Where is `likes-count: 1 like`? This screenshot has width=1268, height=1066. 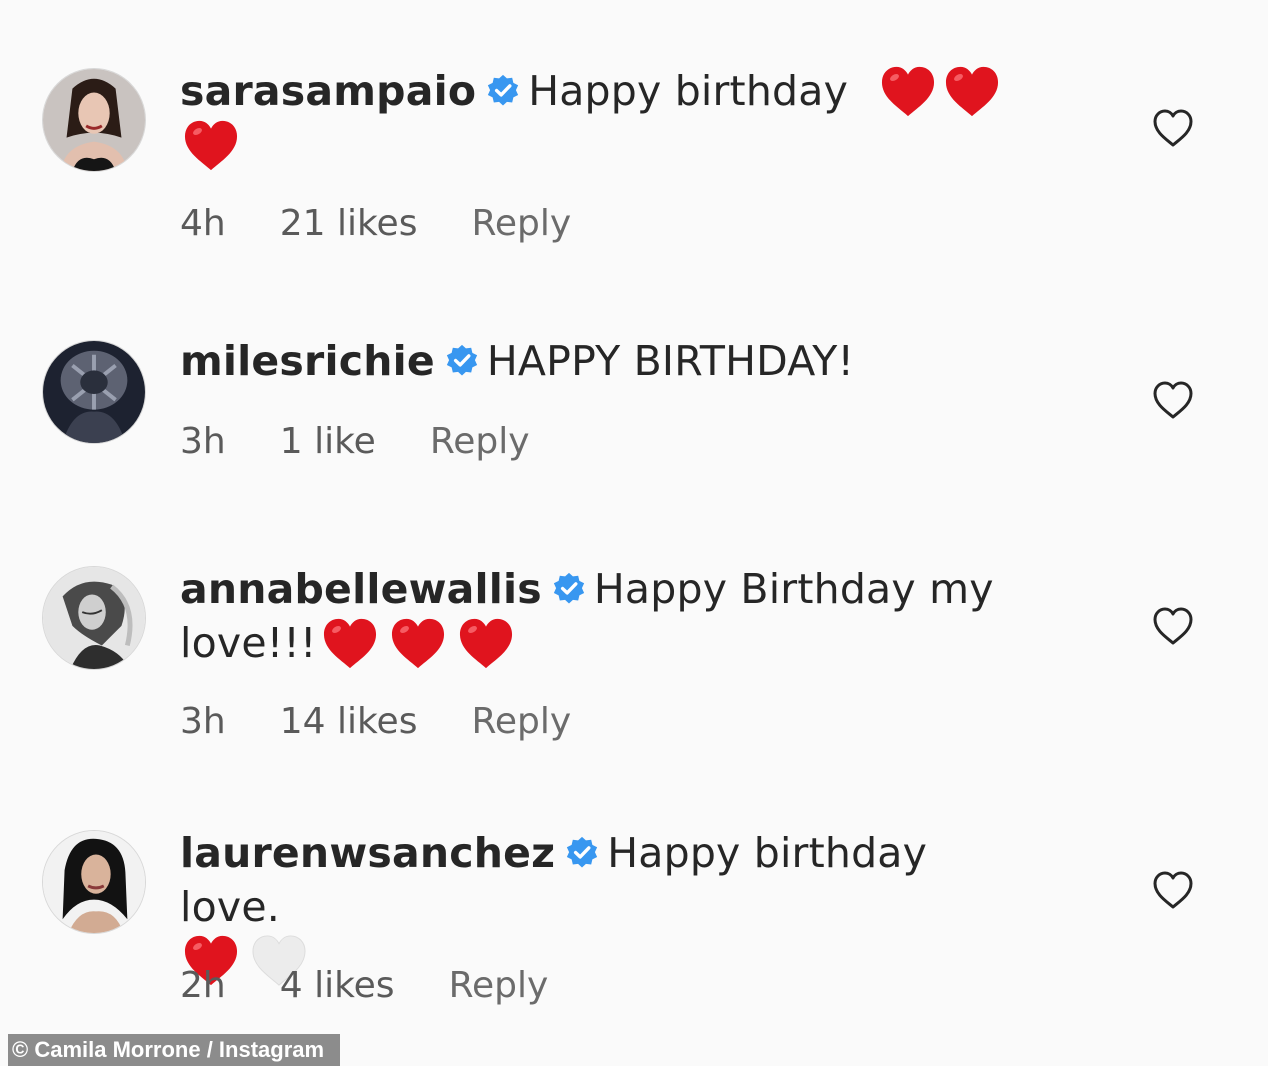 likes-count: 1 like is located at coordinates (328, 441).